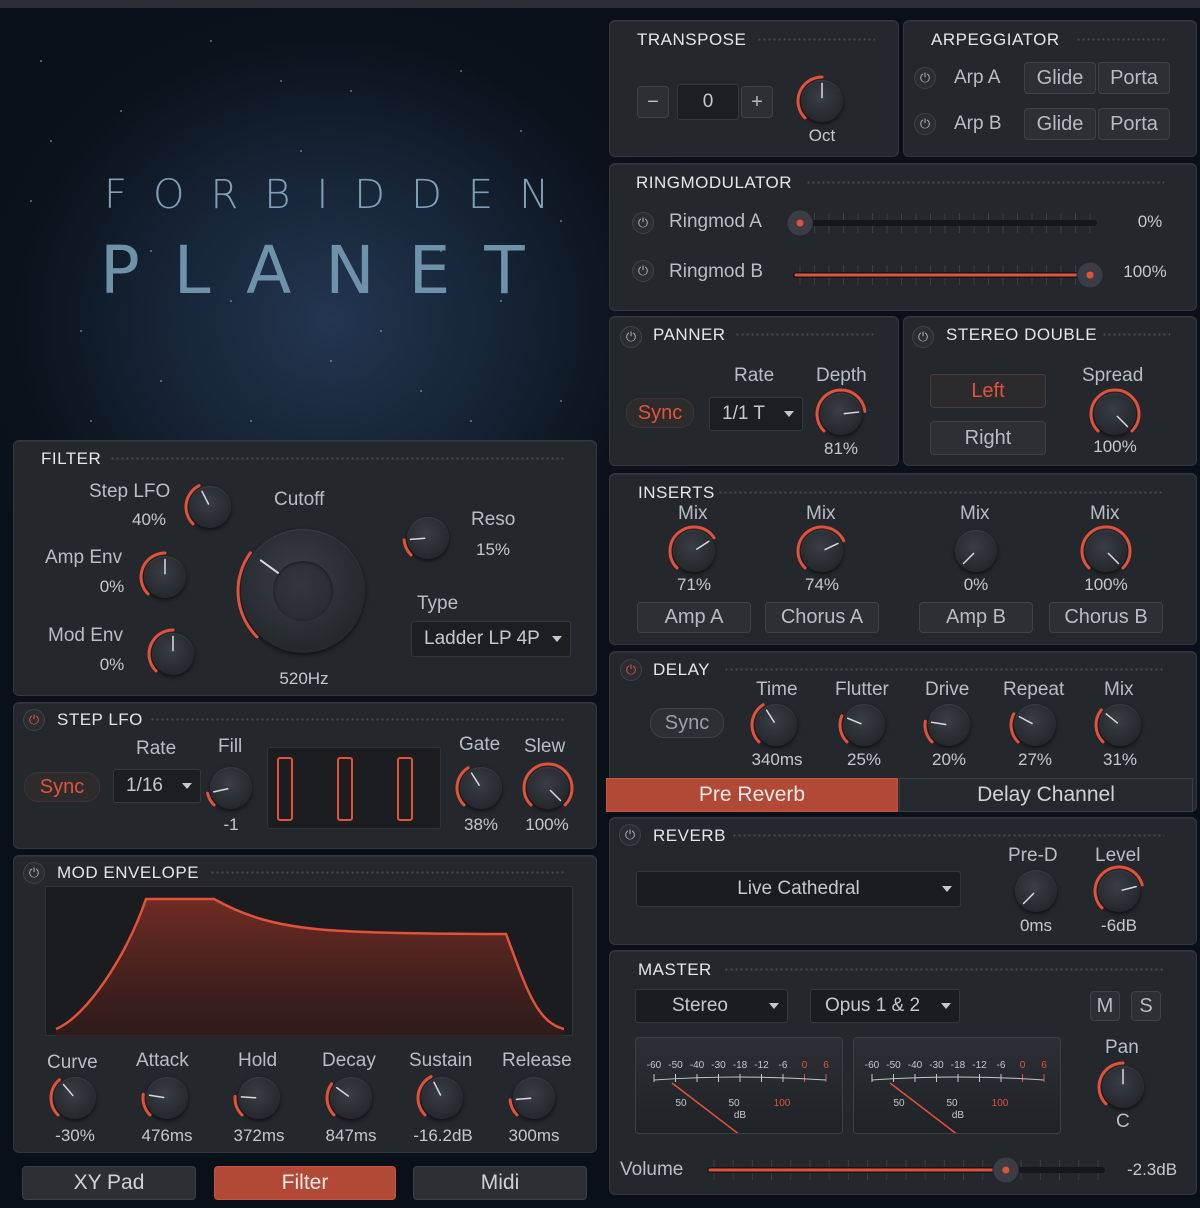 The image size is (1200, 1208). I want to click on top-bar, so click(600, 4).